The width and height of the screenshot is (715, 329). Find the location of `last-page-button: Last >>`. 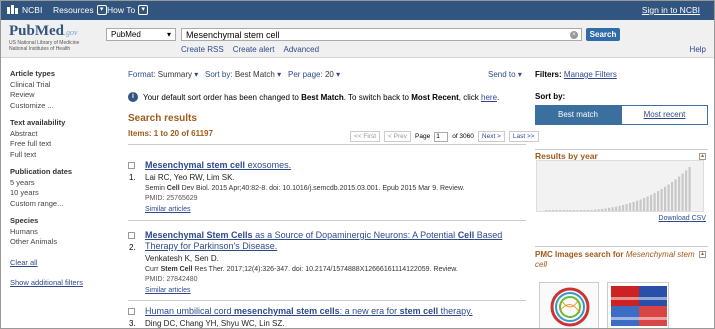

last-page-button: Last >> is located at coordinates (523, 136).